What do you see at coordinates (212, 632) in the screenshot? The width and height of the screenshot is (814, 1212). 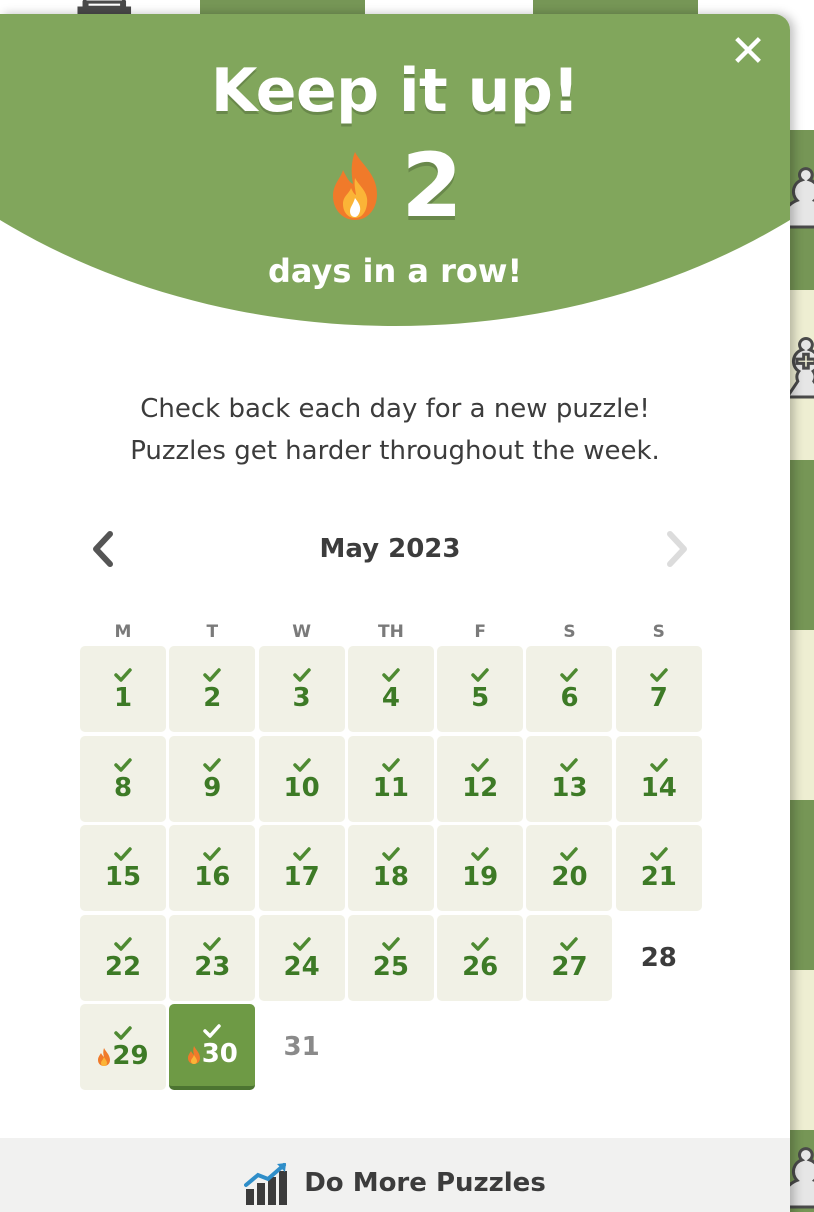 I see `weekday-label: T` at bounding box center [212, 632].